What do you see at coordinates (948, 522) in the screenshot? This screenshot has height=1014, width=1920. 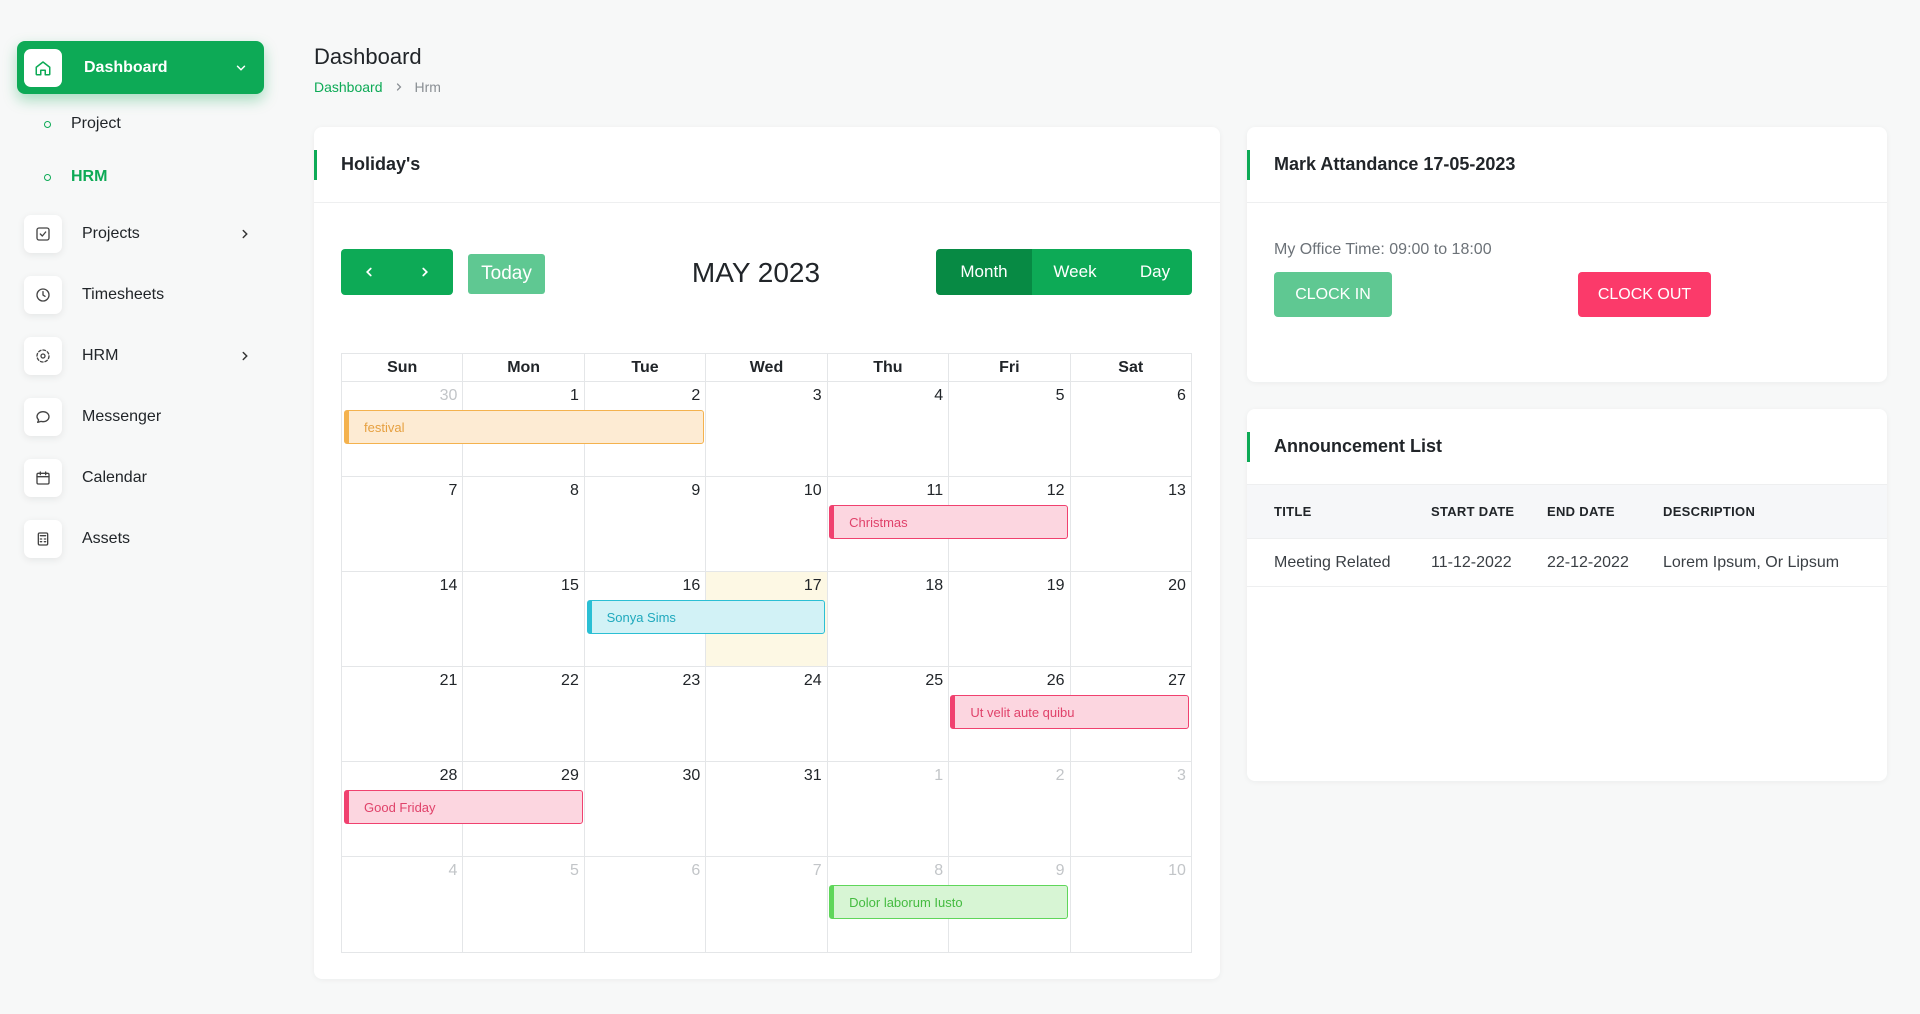 I see `calendar-event: Christmas` at bounding box center [948, 522].